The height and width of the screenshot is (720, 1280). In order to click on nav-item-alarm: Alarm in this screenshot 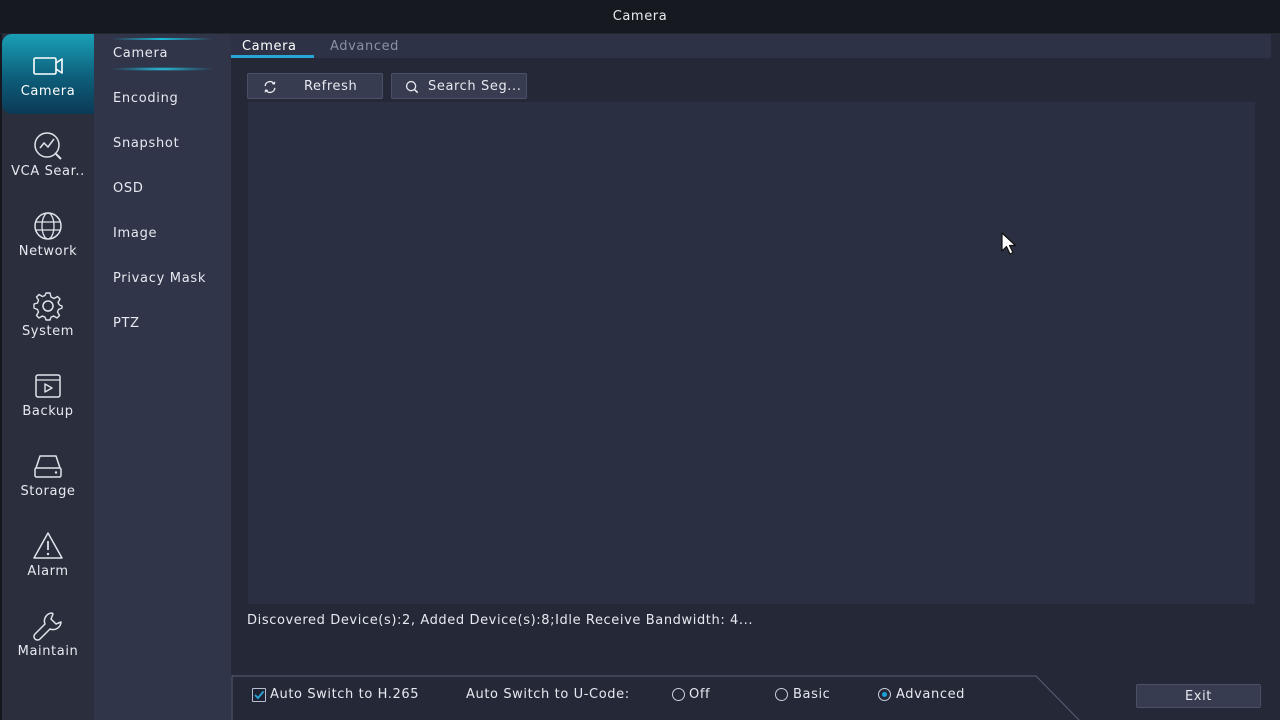, I will do `click(48, 554)`.